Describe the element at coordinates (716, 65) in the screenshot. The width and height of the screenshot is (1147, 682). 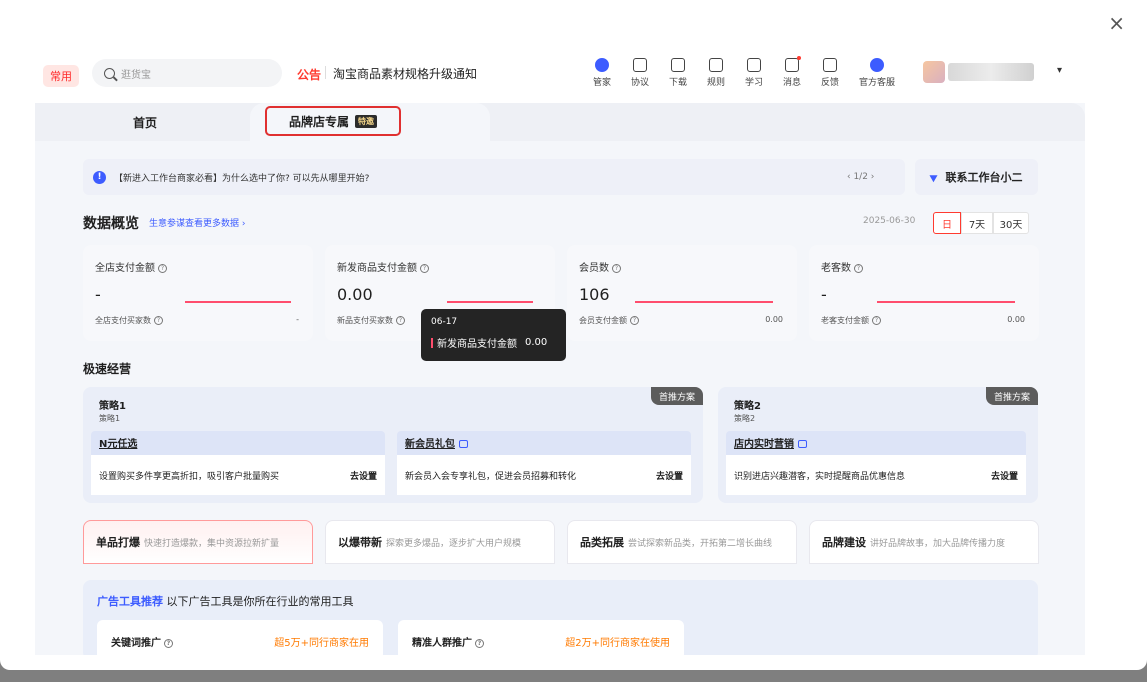
I see `rules-icon` at that location.